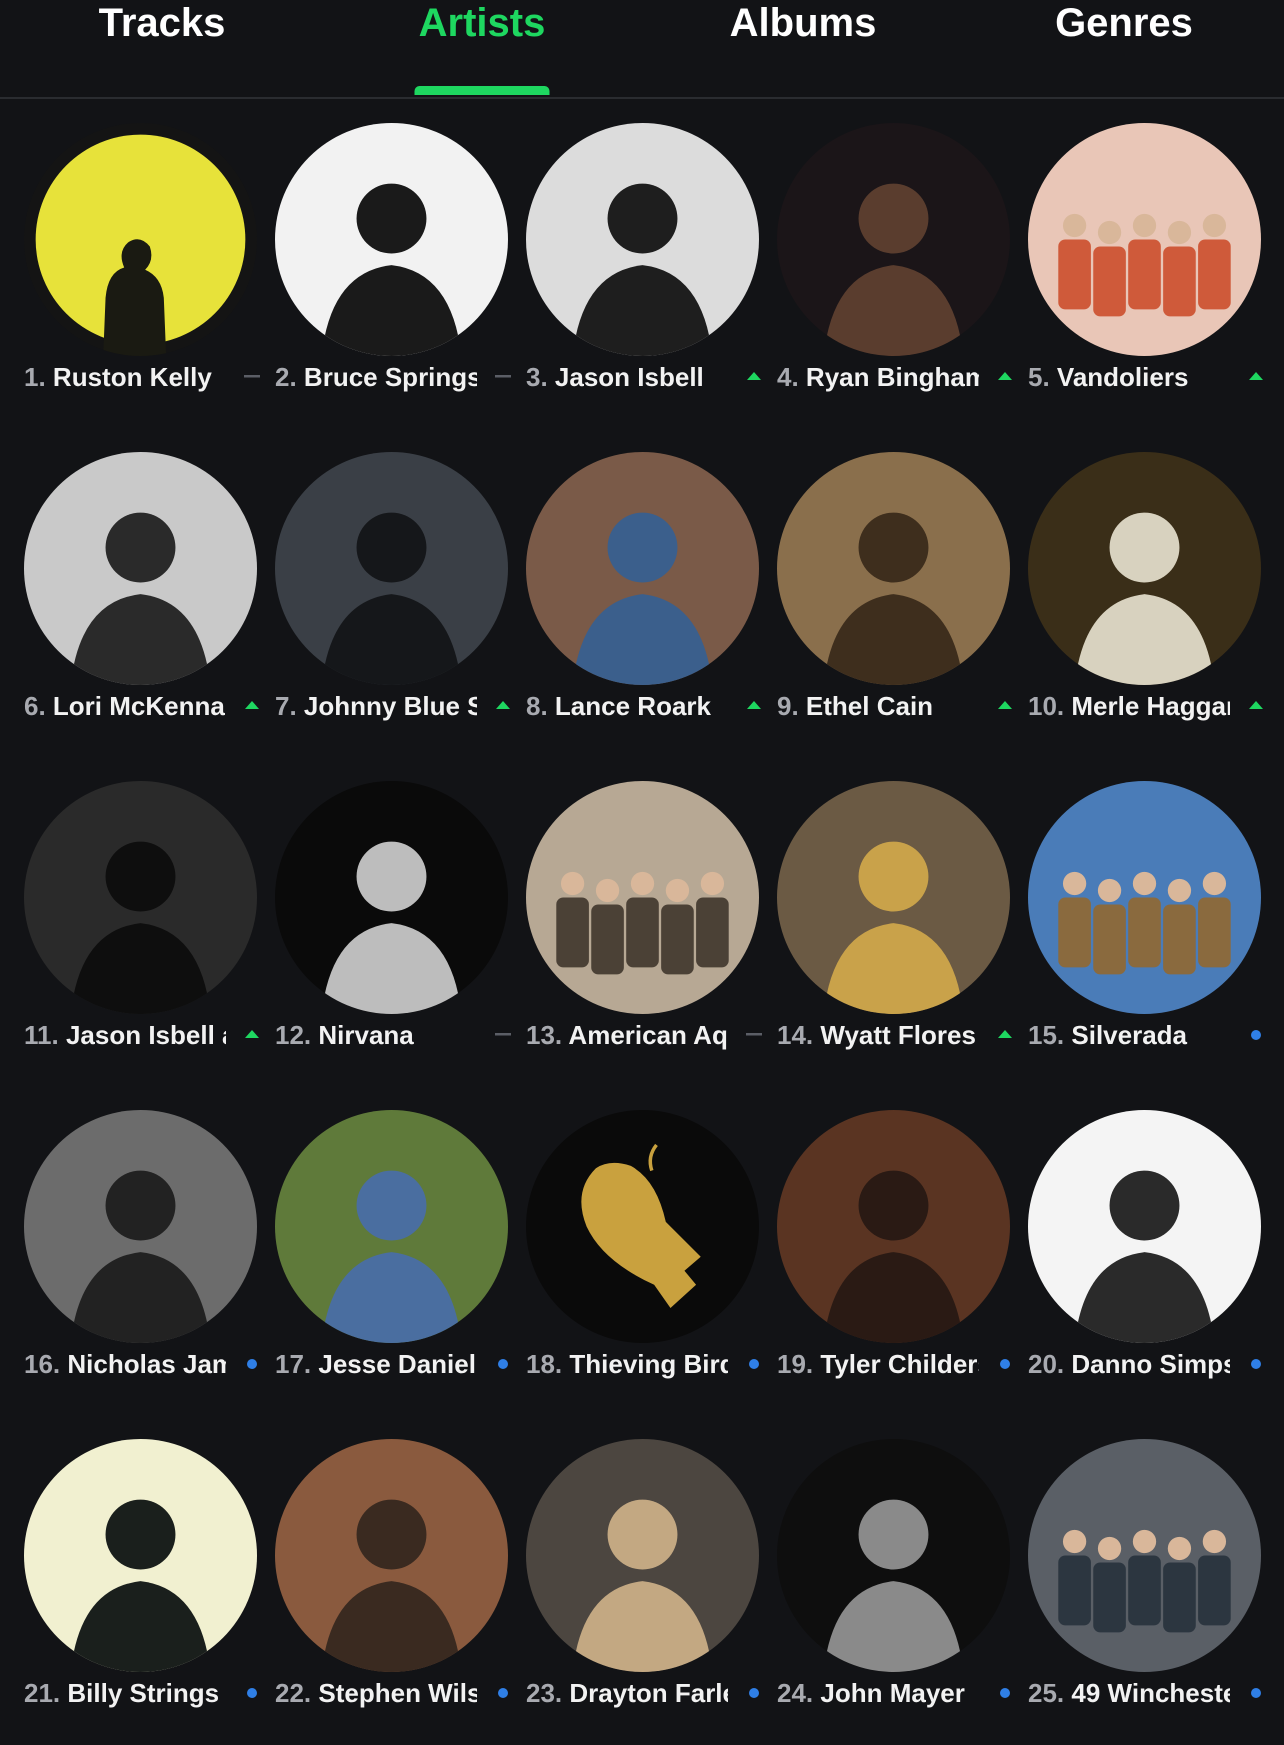 This screenshot has width=1284, height=1745. I want to click on artist-card: 4. Ryan Bingham, so click(902, 261).